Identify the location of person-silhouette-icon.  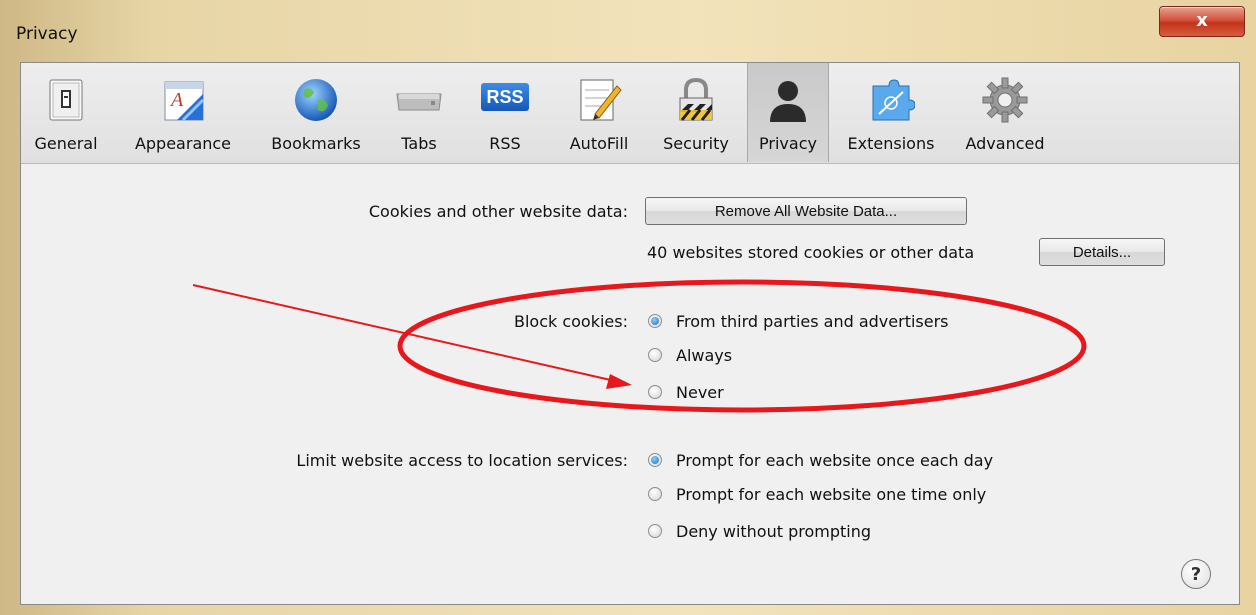
(788, 101).